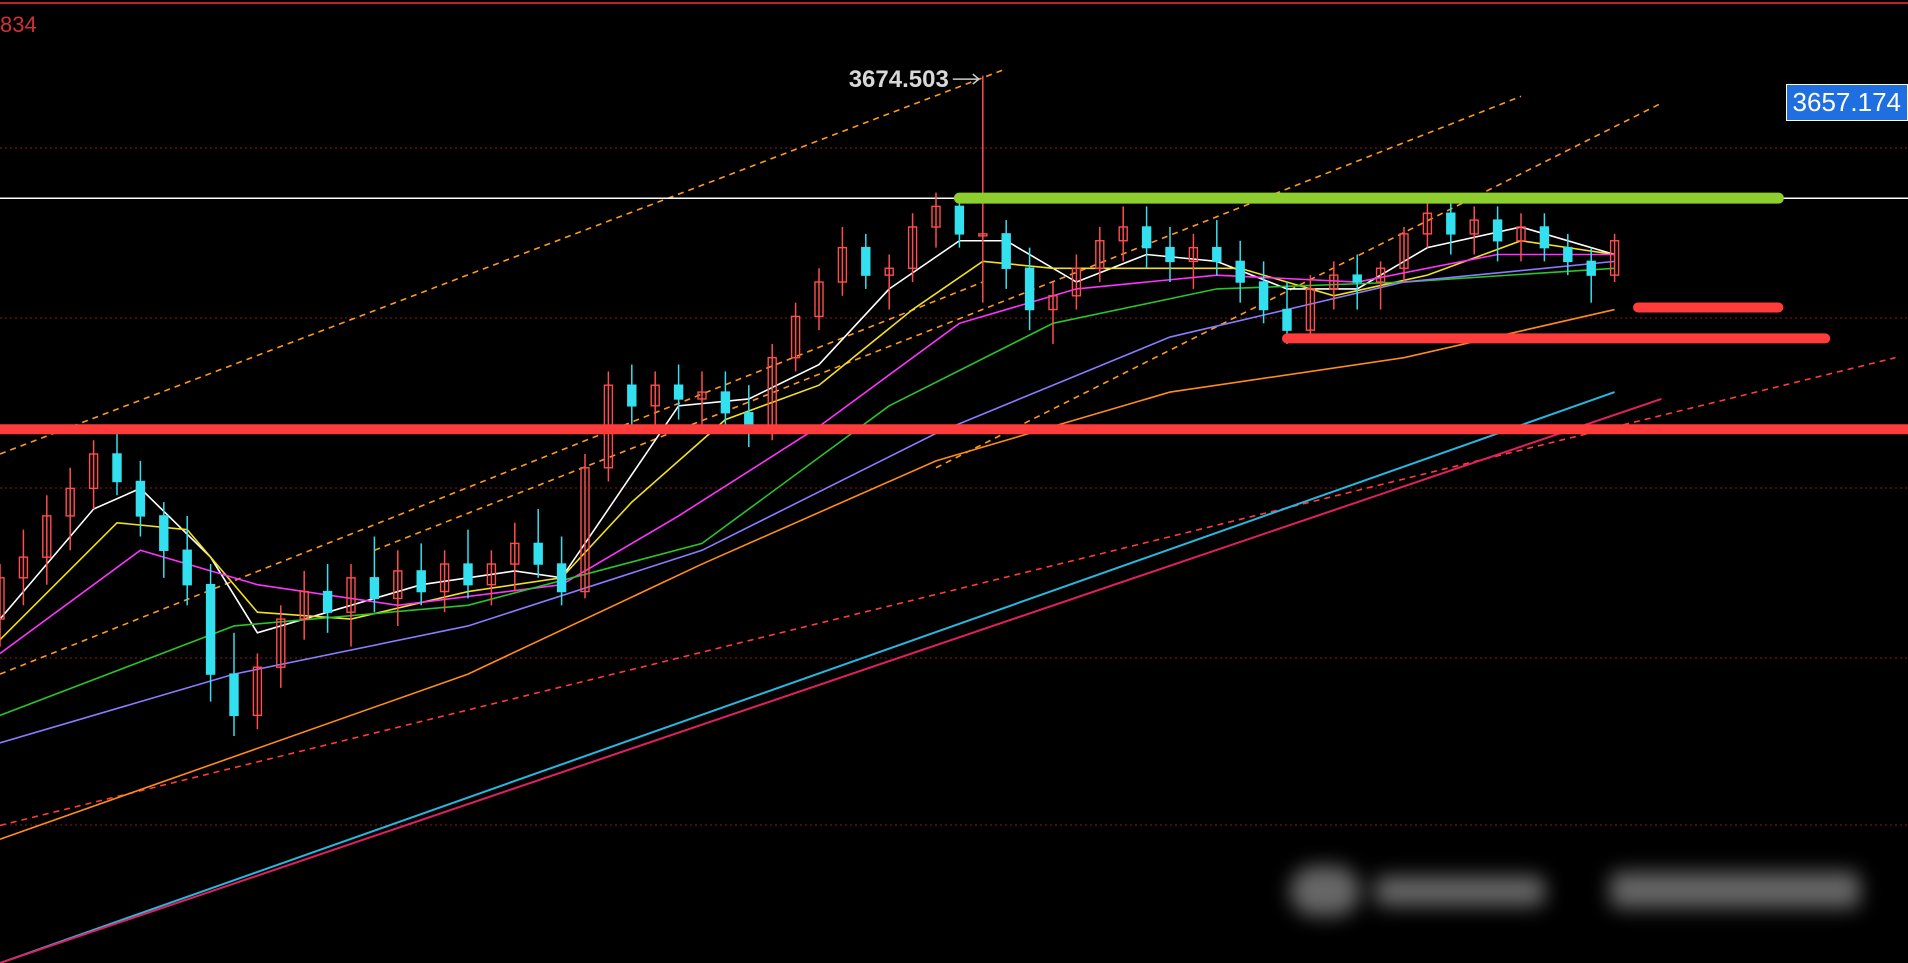  What do you see at coordinates (18, 24) in the screenshot?
I see `top-left-value: 834` at bounding box center [18, 24].